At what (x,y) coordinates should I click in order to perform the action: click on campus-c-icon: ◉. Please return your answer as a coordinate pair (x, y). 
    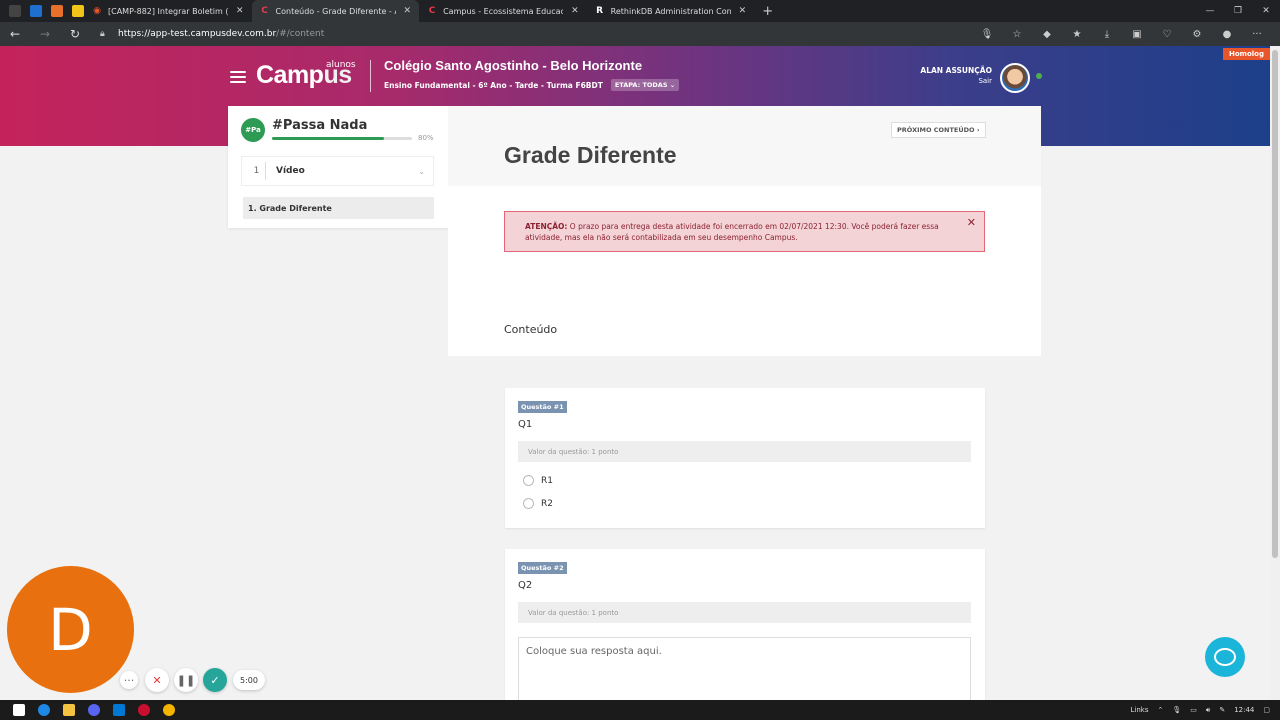
    Looking at the image, I should click on (97, 11).